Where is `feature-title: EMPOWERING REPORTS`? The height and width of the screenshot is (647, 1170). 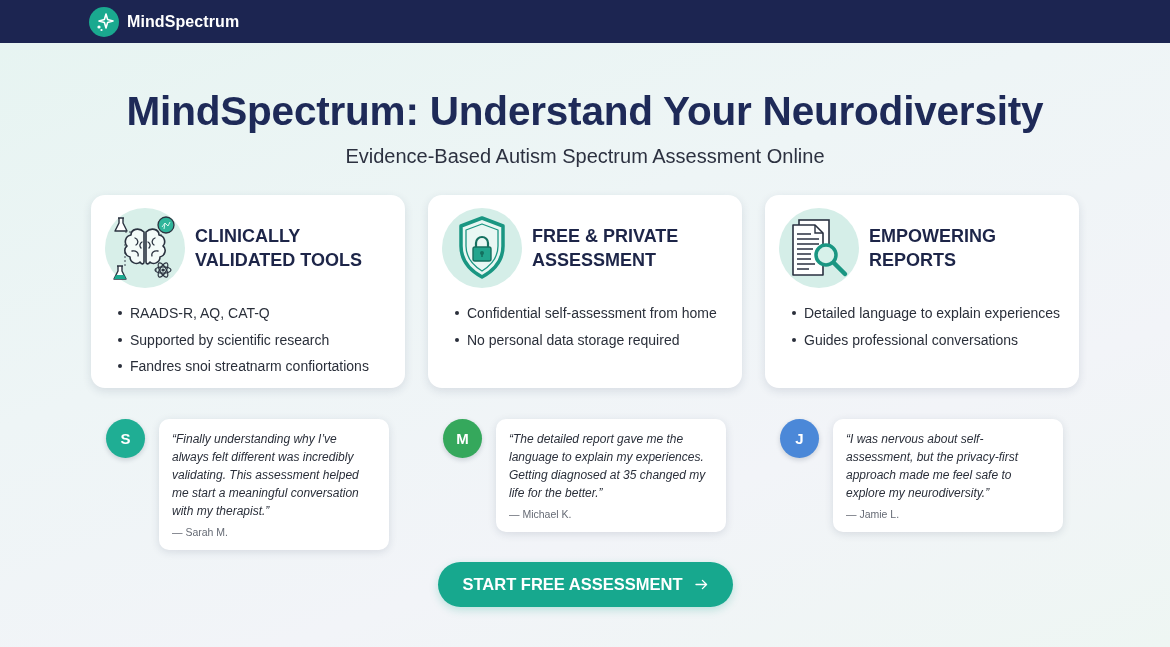 feature-title: EMPOWERING REPORTS is located at coordinates (933, 248).